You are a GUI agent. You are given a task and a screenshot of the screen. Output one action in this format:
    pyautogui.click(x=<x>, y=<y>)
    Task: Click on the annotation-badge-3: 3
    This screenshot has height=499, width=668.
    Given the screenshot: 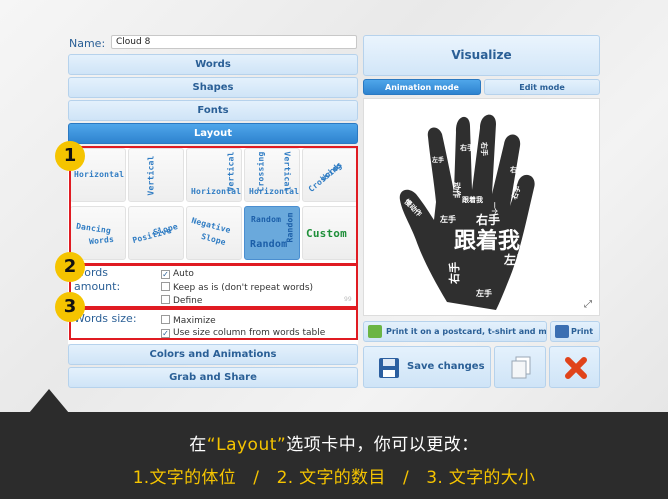 What is the action you would take?
    pyautogui.click(x=70, y=307)
    